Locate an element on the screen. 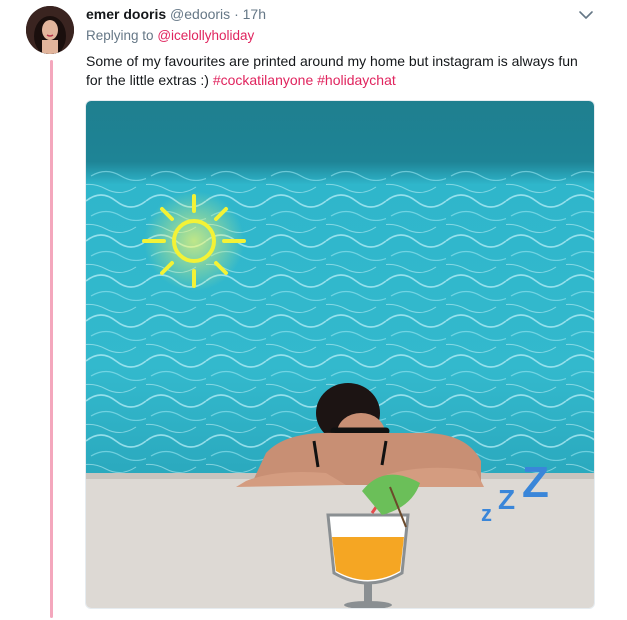  author-handle: @edooris is located at coordinates (200, 14).